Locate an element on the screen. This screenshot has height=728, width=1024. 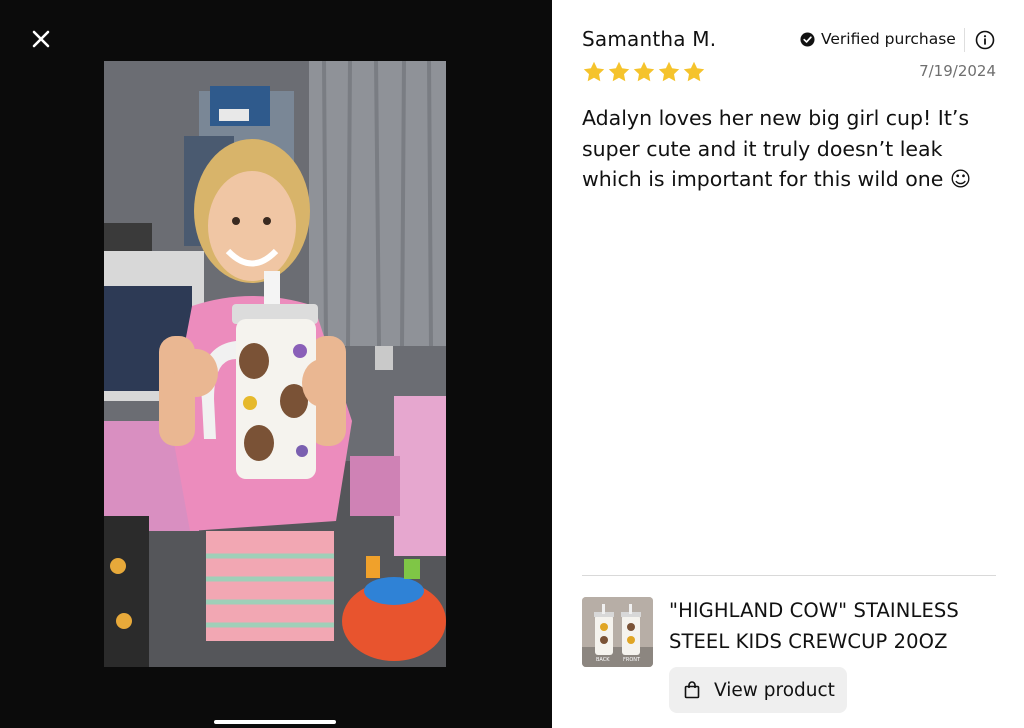
verified-badge: Verified purchase is located at coordinates (878, 39).